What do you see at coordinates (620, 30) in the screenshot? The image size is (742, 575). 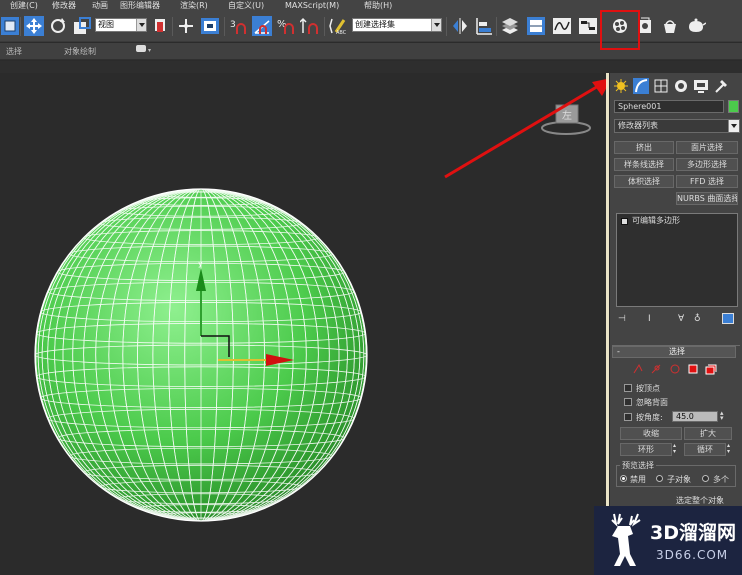 I see `material-editor-highlight` at bounding box center [620, 30].